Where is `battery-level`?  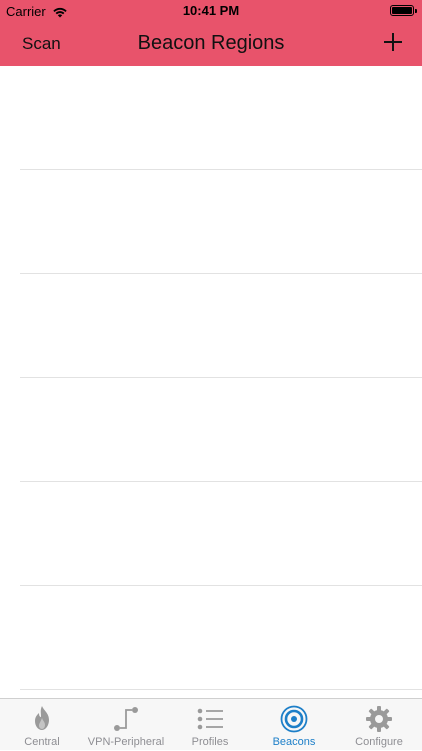
battery-level is located at coordinates (402, 10).